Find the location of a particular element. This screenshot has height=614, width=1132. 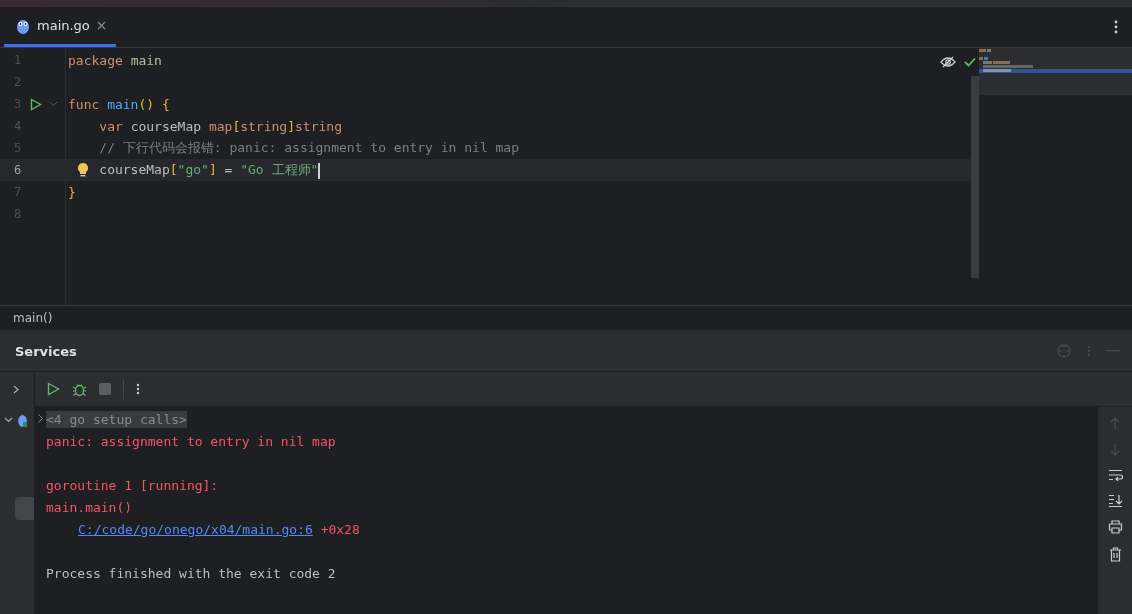

code-line: var courseMap map[string]string is located at coordinates (220, 126).